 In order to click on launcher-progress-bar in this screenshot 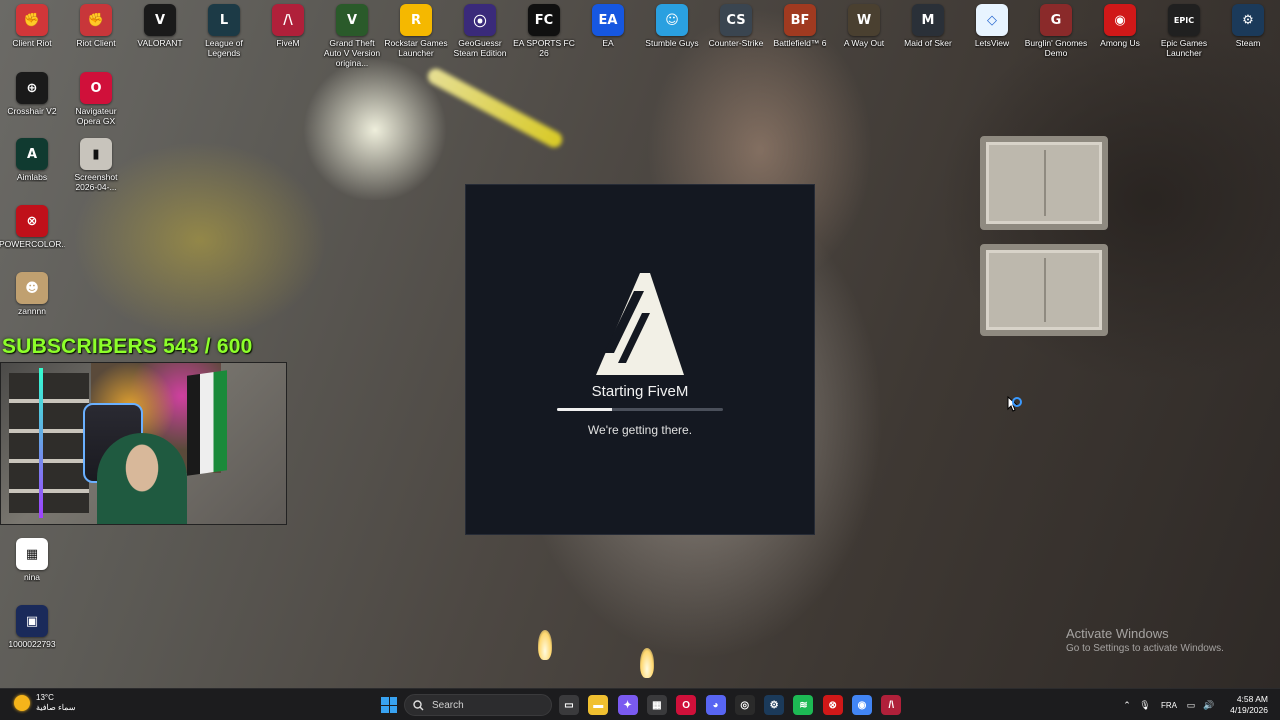, I will do `click(640, 409)`.